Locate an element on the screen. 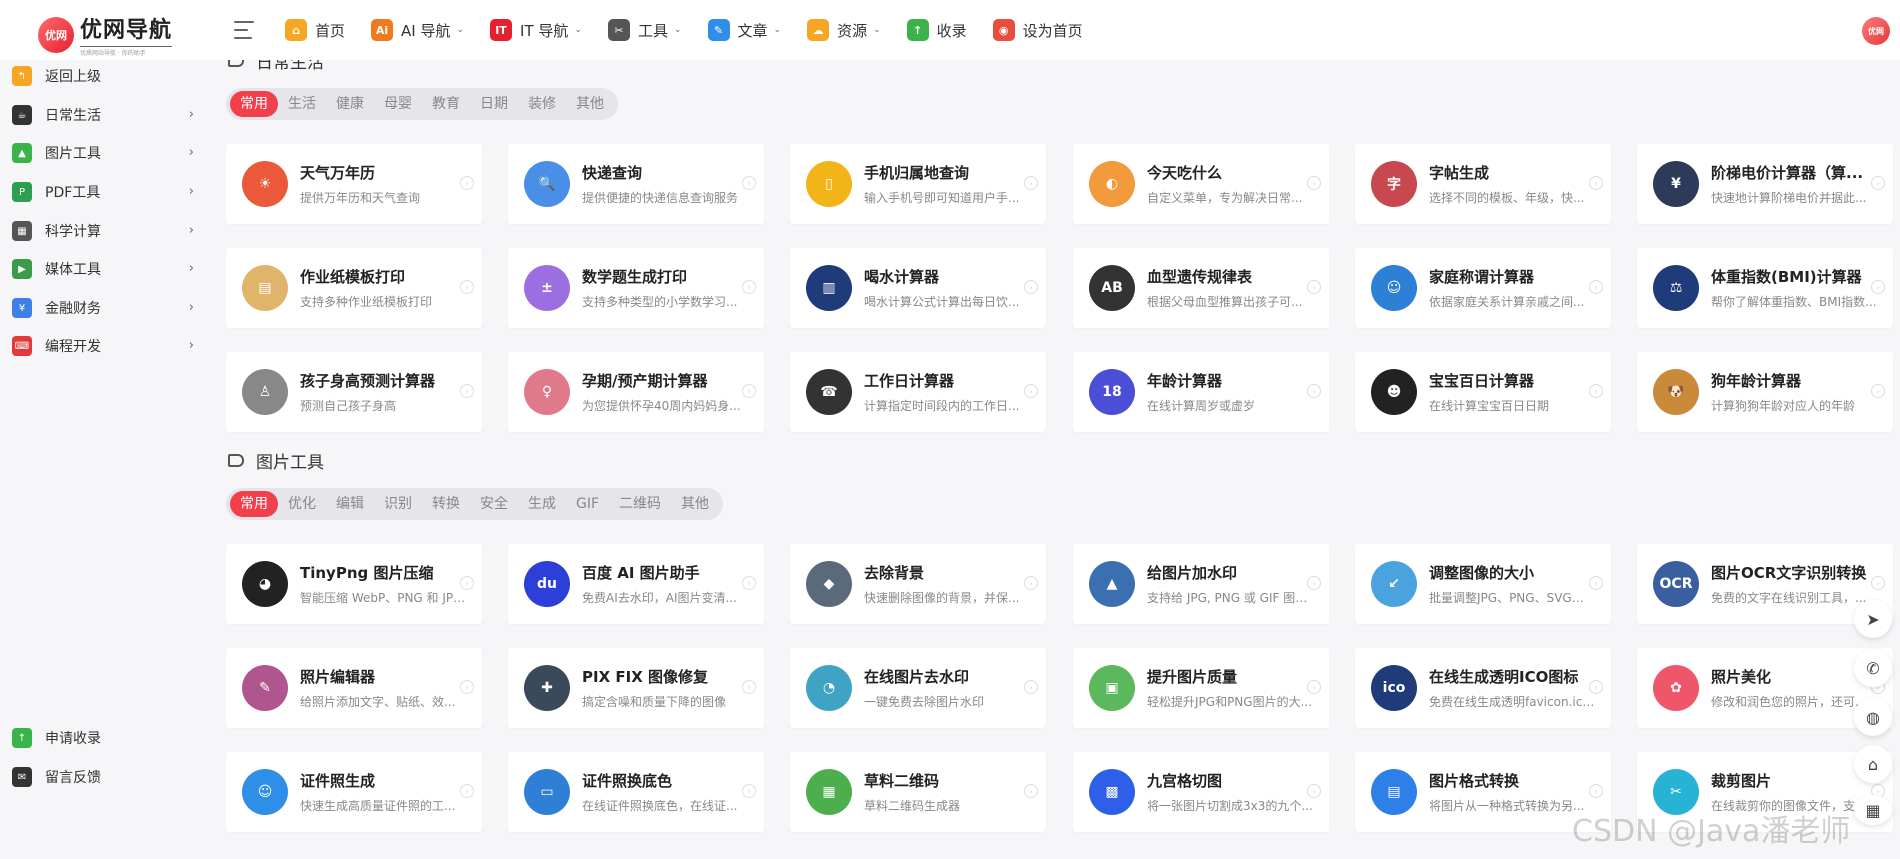 The image size is (1900, 859). qq-icon: ◍ is located at coordinates (1873, 717).